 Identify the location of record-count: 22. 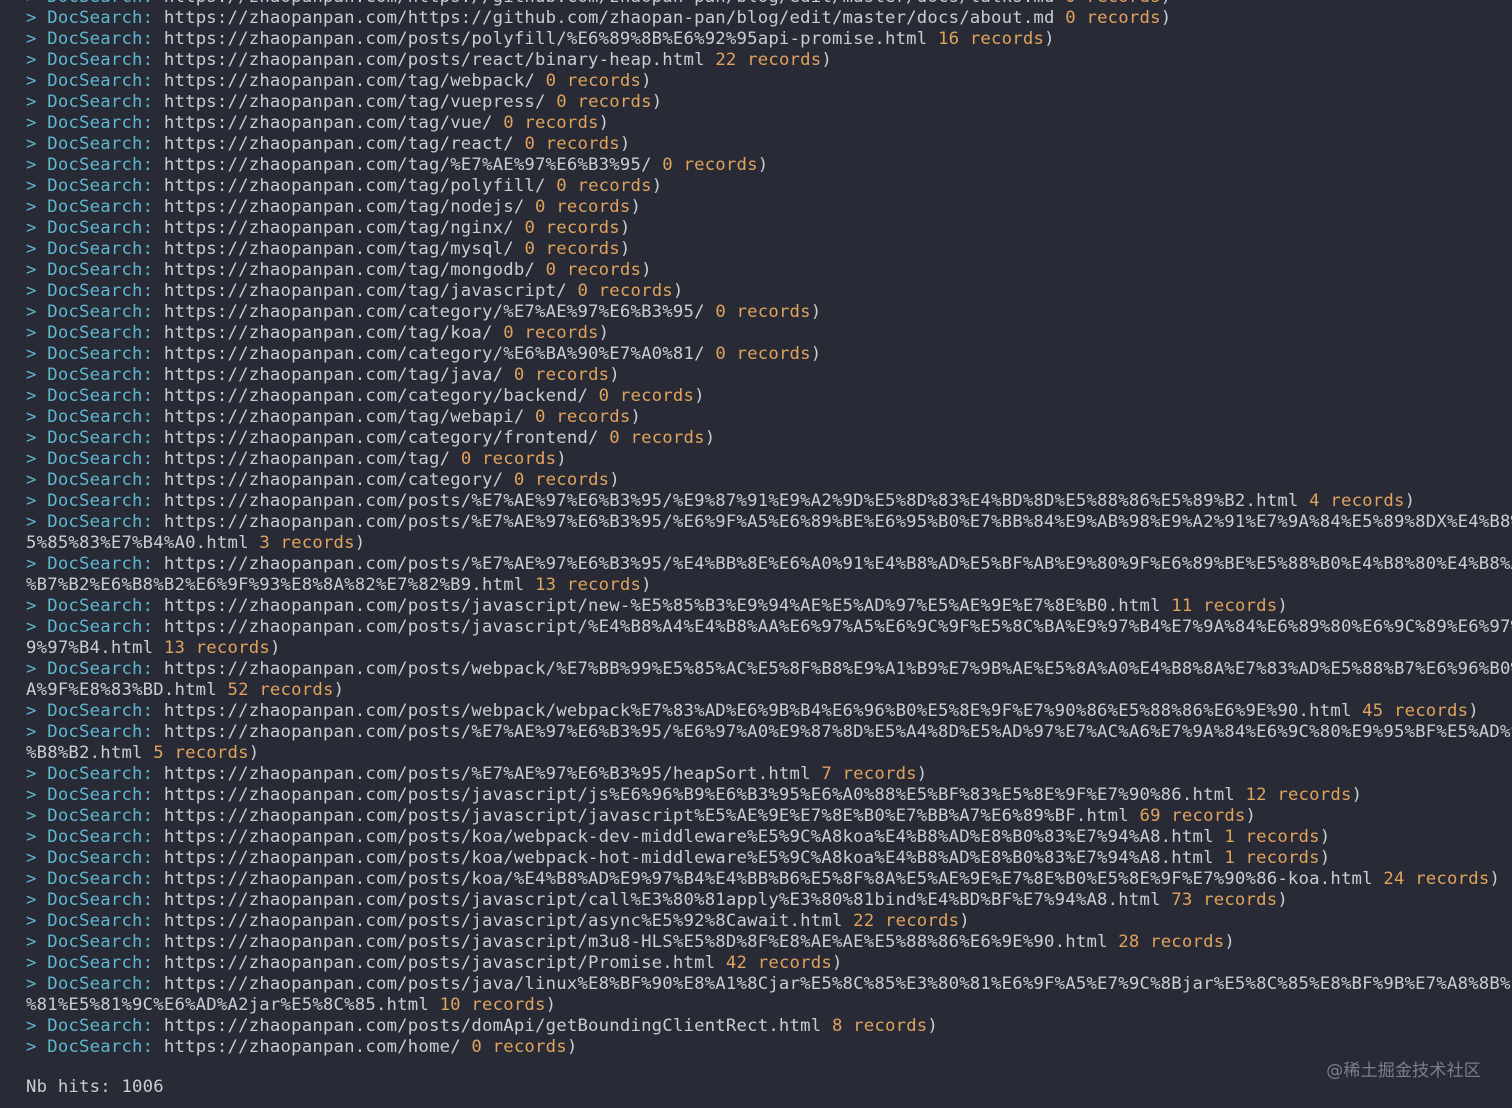
(864, 921).